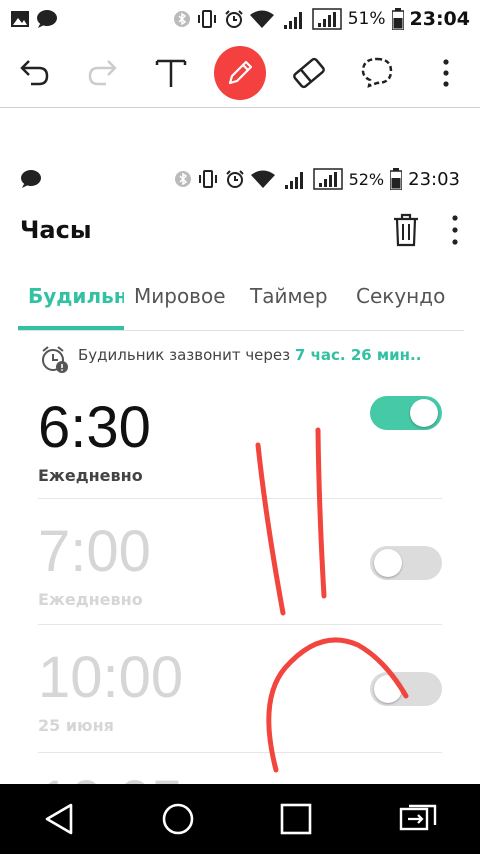 This screenshot has height=854, width=480. I want to click on tab-bar: Будильн Мировое Таймер Секундо, so click(241, 301).